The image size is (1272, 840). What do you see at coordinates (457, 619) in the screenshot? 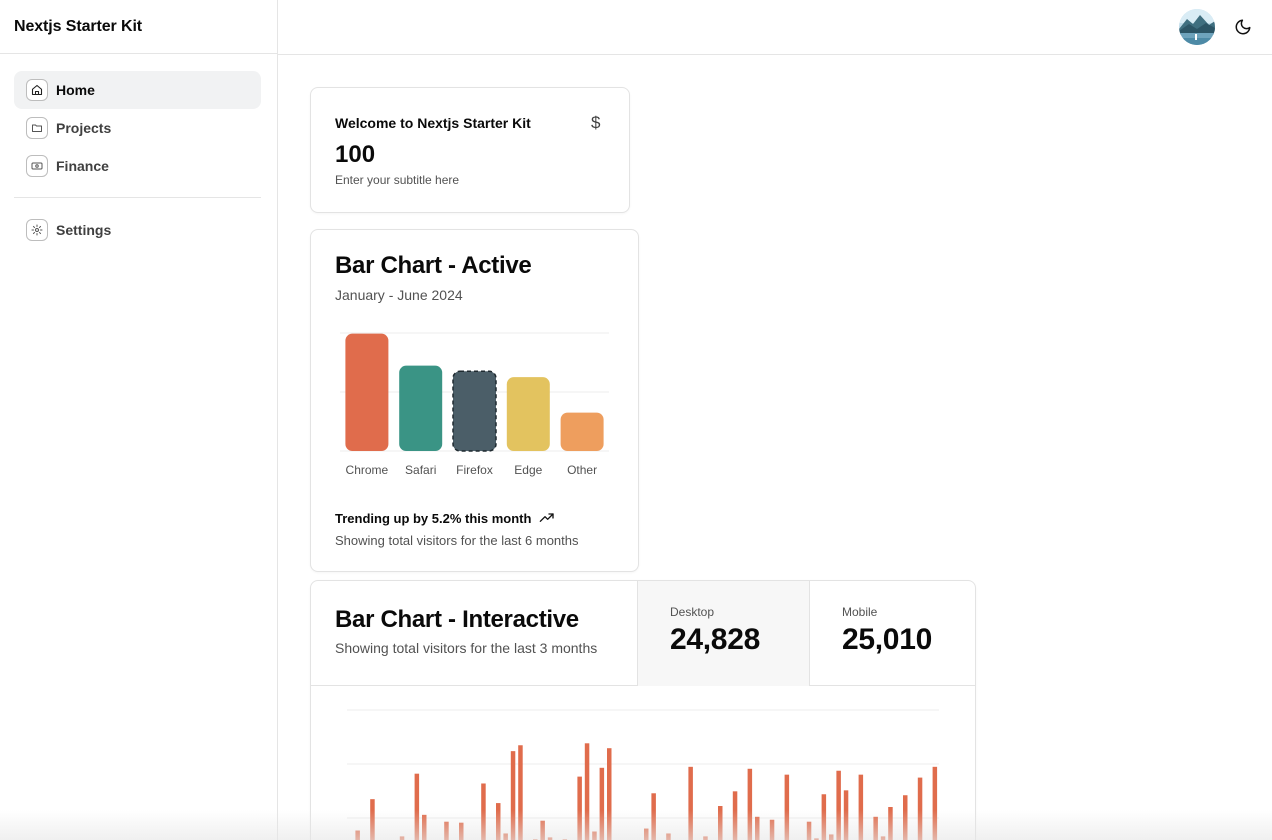
I see `interactive-chart-title: Bar Chart - Interactive` at bounding box center [457, 619].